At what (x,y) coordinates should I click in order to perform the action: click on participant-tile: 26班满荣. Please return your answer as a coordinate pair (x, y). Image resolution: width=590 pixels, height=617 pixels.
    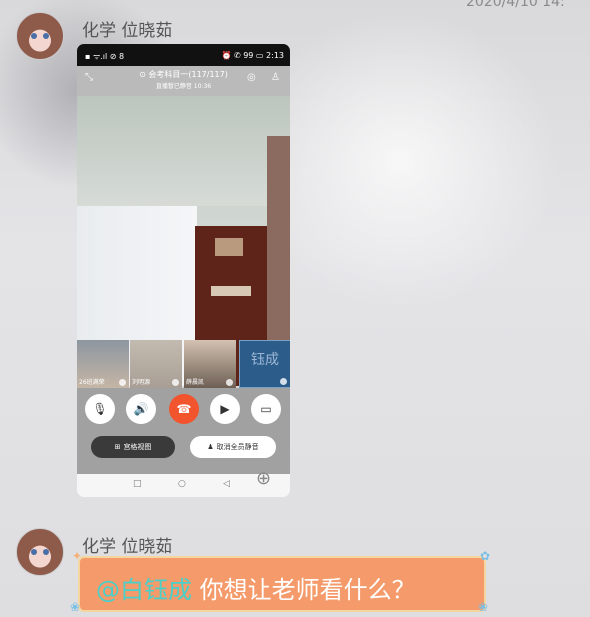
    Looking at the image, I should click on (103, 364).